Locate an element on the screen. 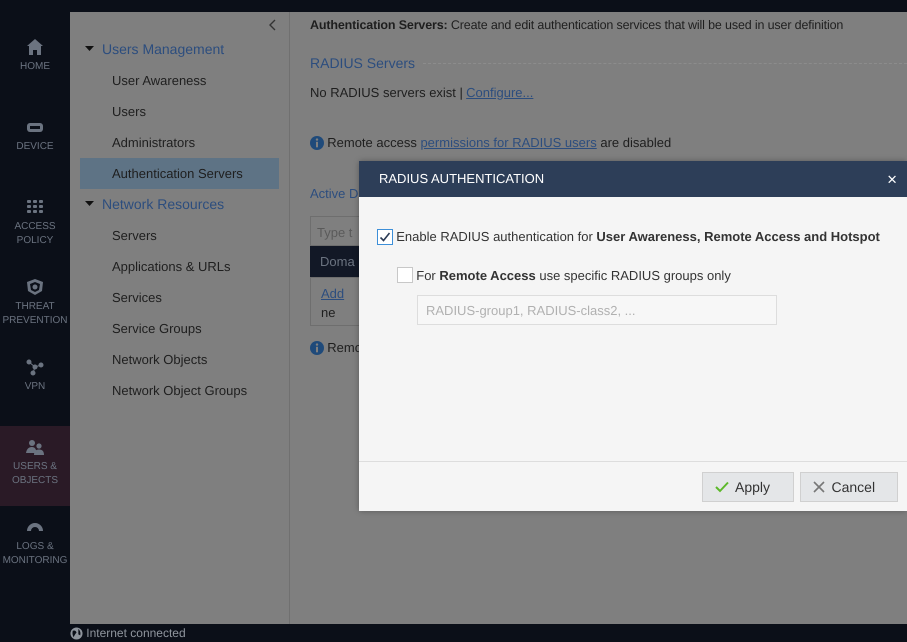 This screenshot has width=907, height=642. nav-item: VPN is located at coordinates (35, 386).